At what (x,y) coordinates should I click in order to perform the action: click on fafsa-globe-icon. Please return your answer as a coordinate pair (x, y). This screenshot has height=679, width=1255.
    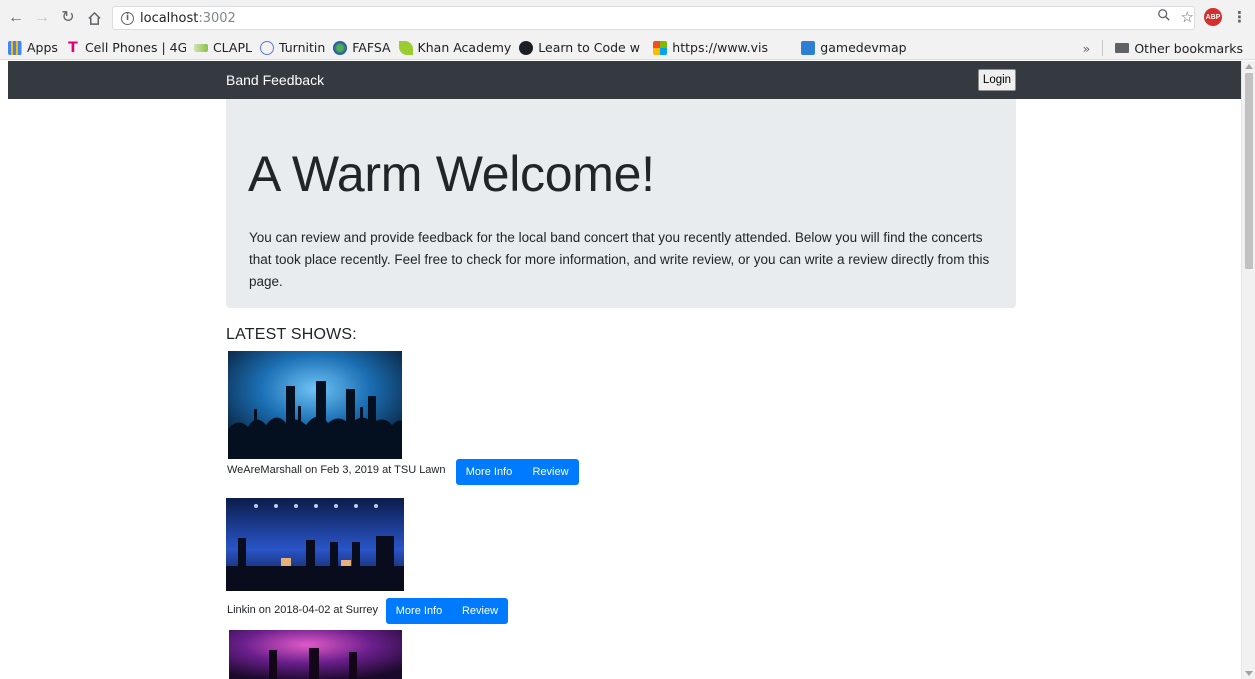
    Looking at the image, I should click on (340, 47).